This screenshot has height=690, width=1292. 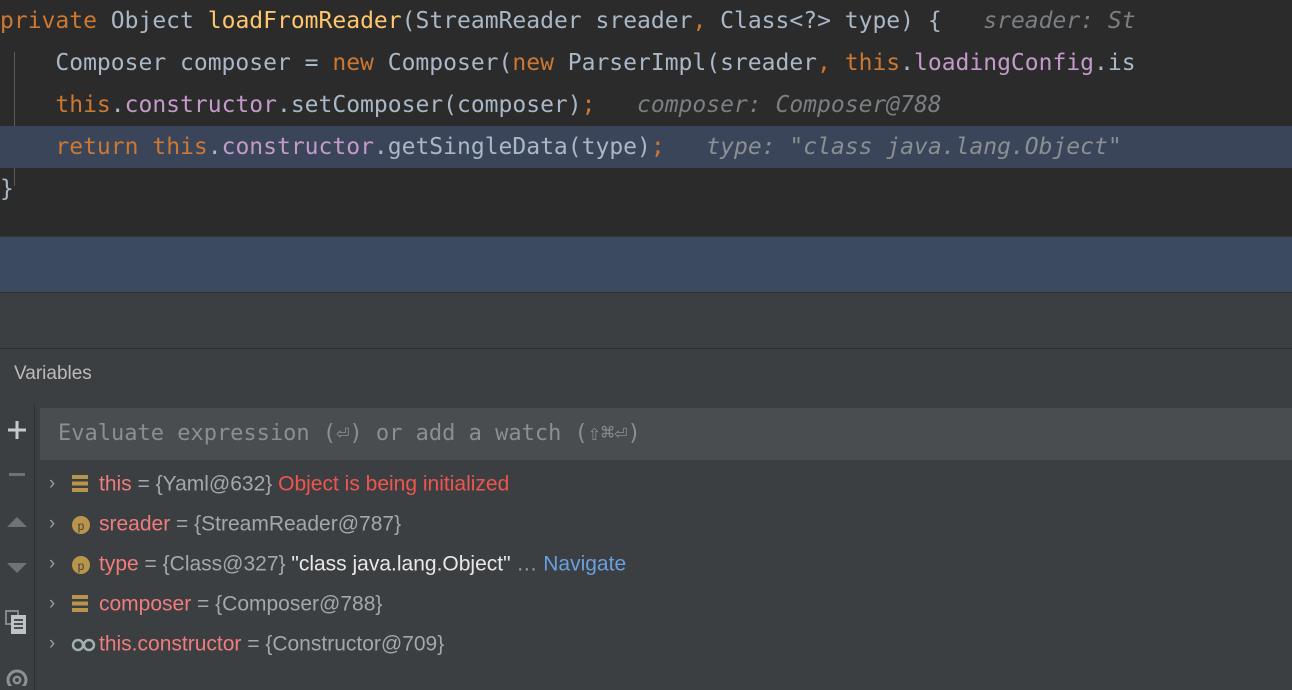 What do you see at coordinates (1115, 63) in the screenshot?
I see `code-token: .is` at bounding box center [1115, 63].